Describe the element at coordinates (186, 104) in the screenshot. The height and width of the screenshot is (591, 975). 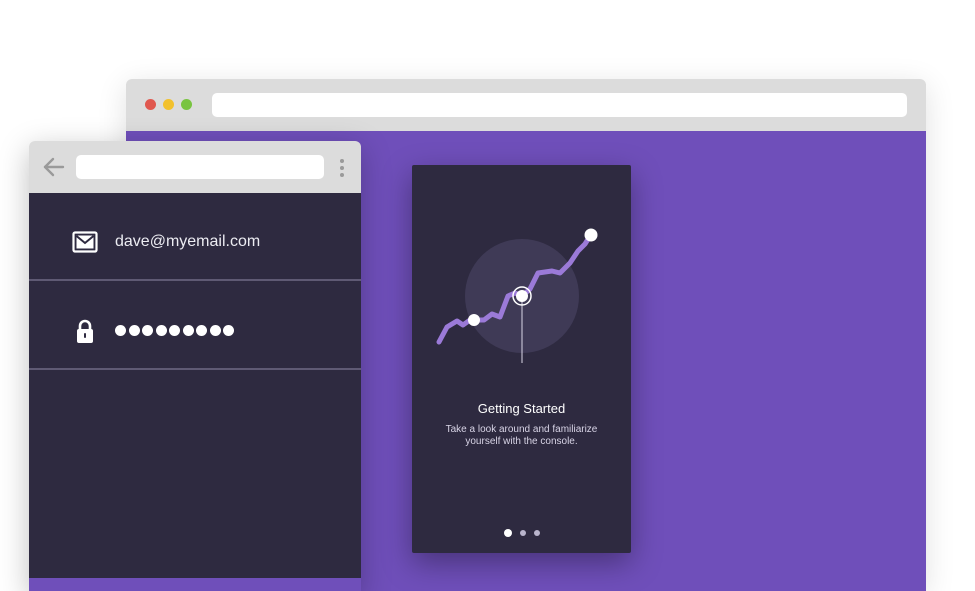
I see `maximize-window-button` at that location.